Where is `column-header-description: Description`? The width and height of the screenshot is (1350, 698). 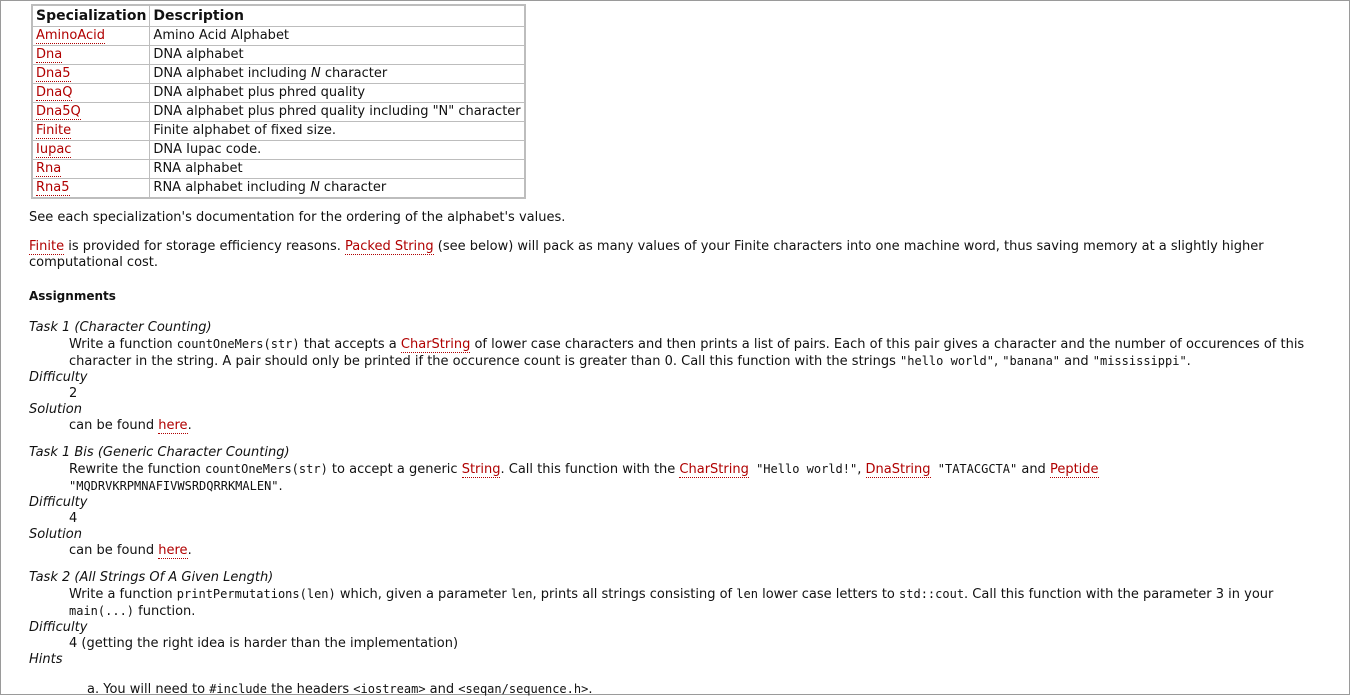
column-header-description: Description is located at coordinates (337, 15).